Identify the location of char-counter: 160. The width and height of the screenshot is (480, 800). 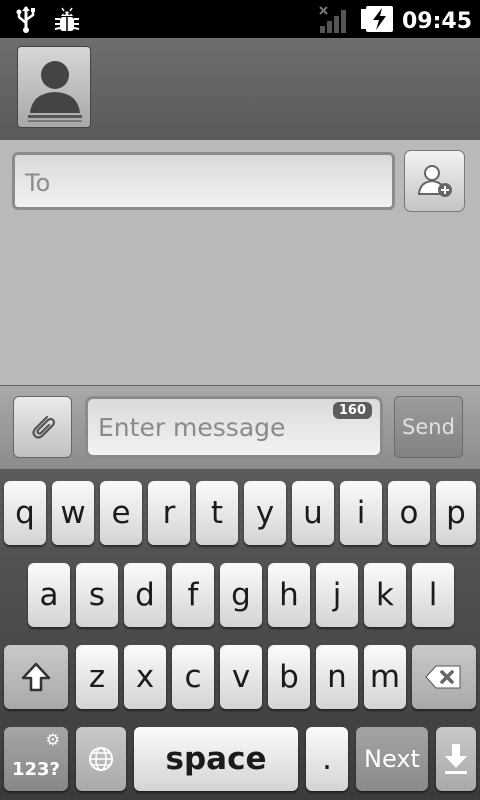
(352, 410).